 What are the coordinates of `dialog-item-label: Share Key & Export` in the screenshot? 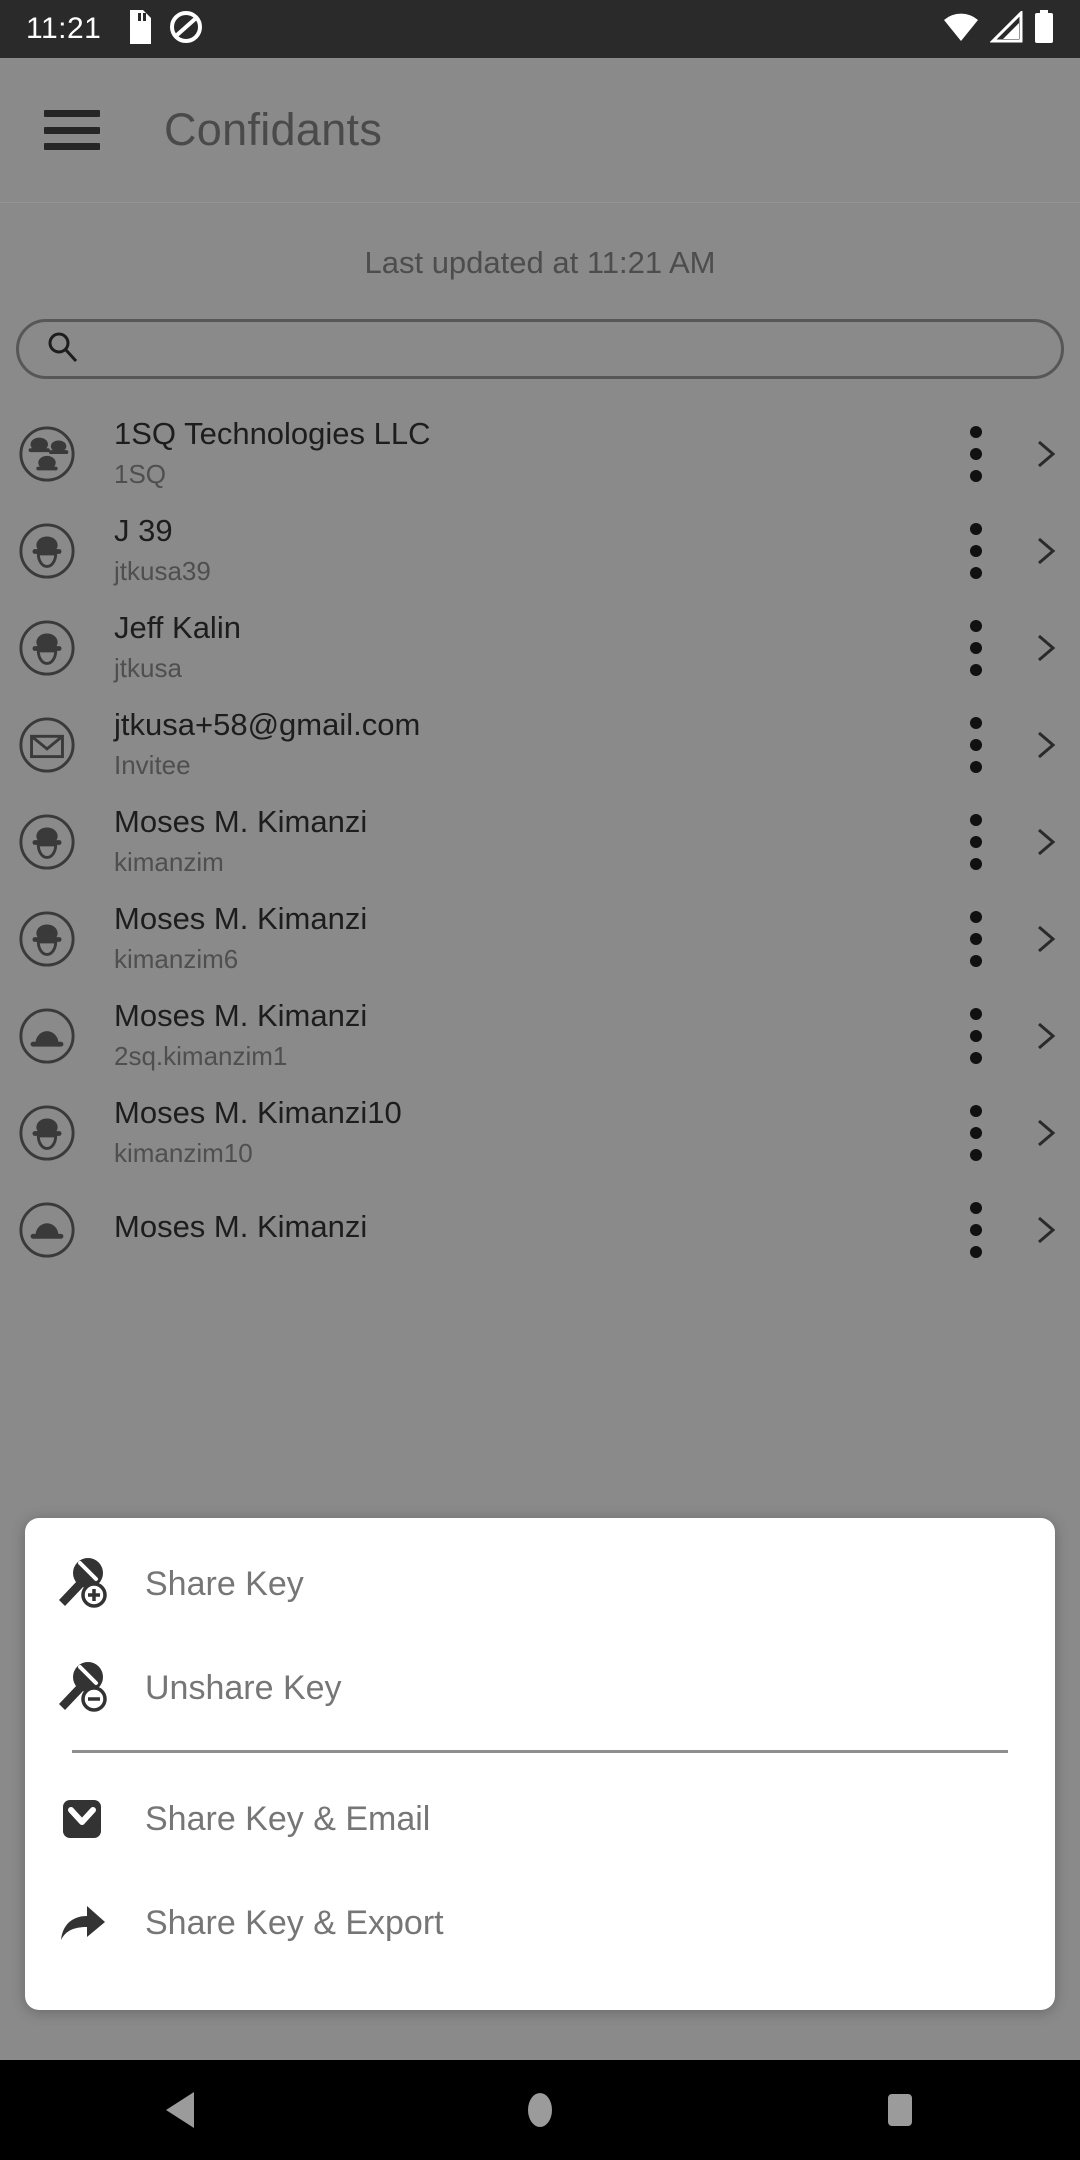 It's located at (294, 1922).